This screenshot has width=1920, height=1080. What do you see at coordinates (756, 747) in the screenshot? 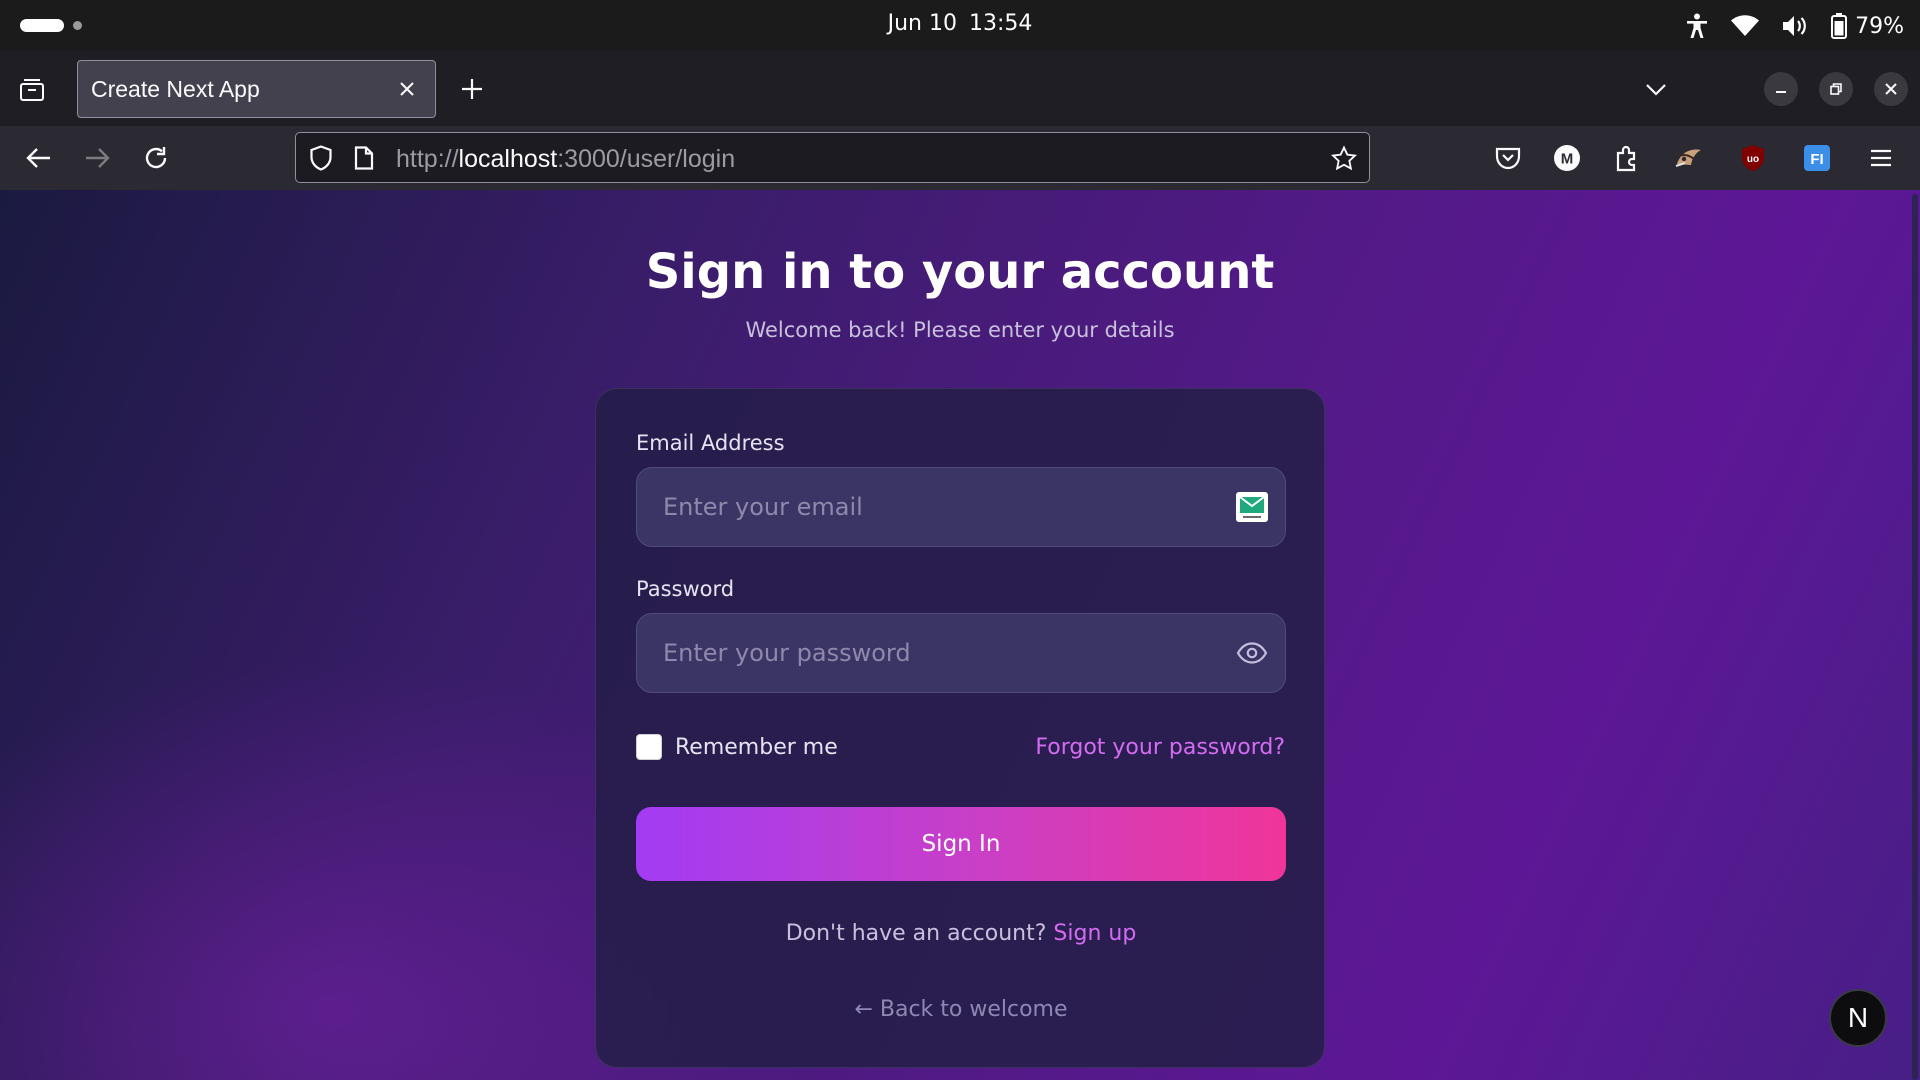
I see `remember-me-label: Remember me` at bounding box center [756, 747].